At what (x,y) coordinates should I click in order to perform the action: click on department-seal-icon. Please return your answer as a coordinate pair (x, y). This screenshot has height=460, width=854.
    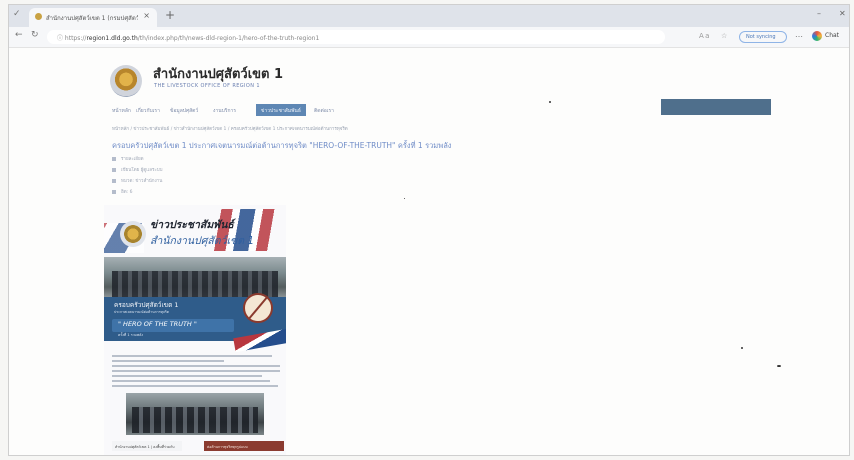
    Looking at the image, I should click on (133, 234).